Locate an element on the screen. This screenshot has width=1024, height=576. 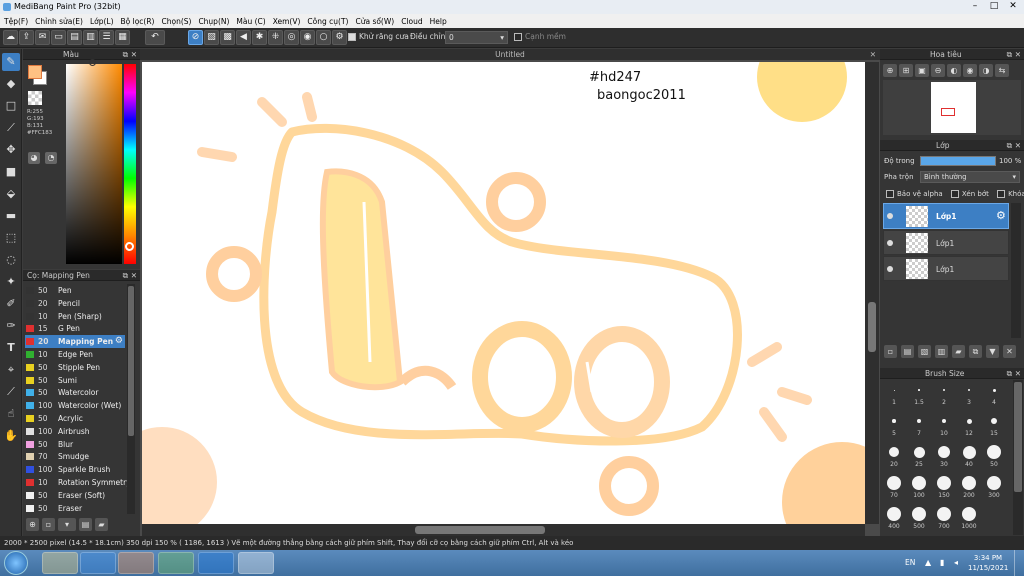
undo-icon: ↶ is located at coordinates (155, 37).